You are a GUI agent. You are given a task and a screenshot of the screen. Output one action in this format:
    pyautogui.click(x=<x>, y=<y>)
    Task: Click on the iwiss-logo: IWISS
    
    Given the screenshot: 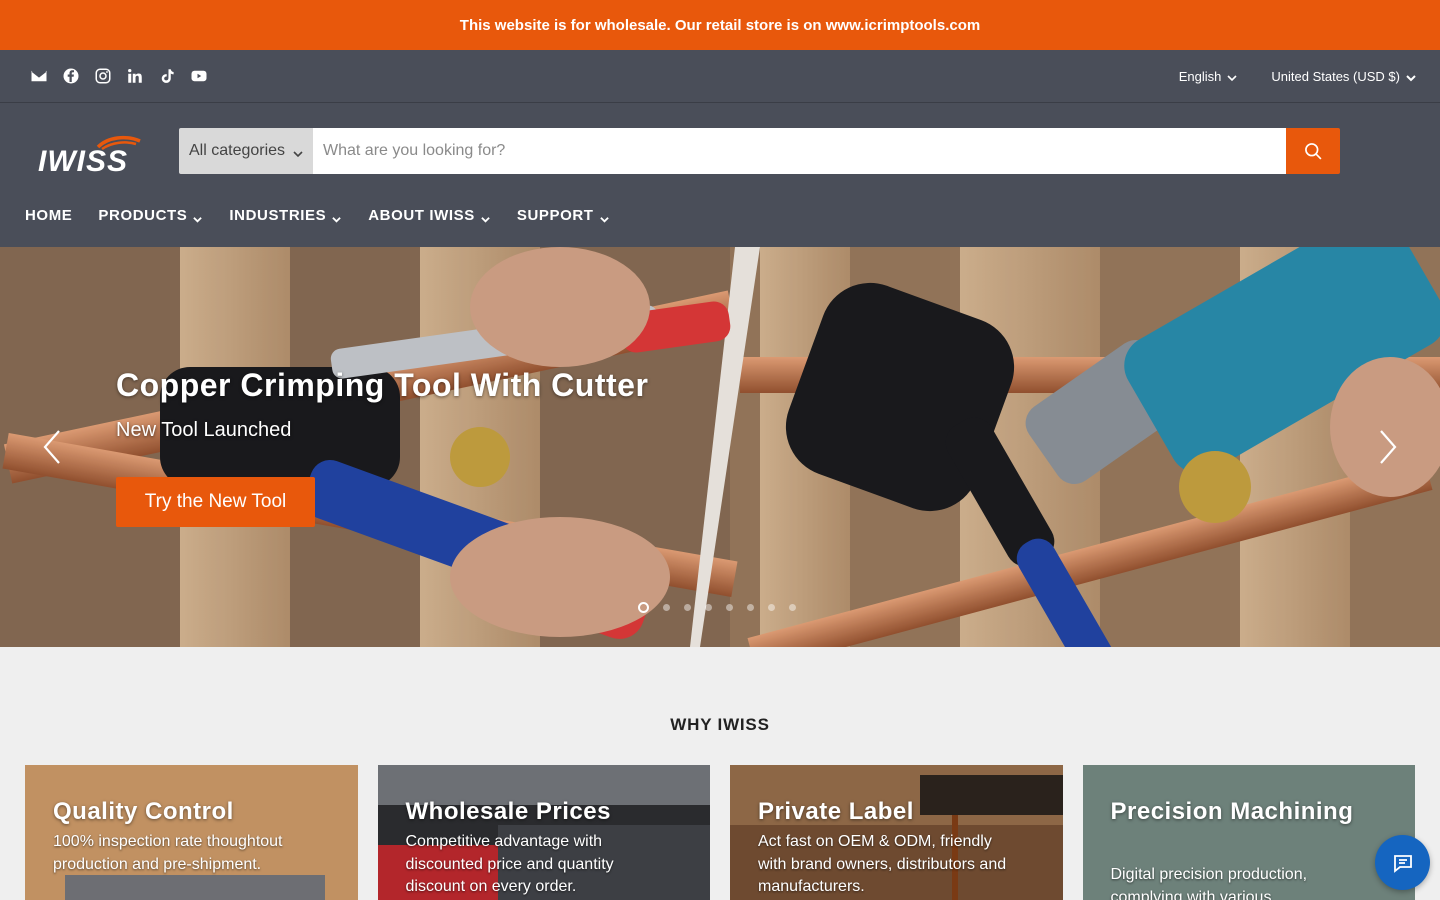 What is the action you would take?
    pyautogui.click(x=90, y=156)
    